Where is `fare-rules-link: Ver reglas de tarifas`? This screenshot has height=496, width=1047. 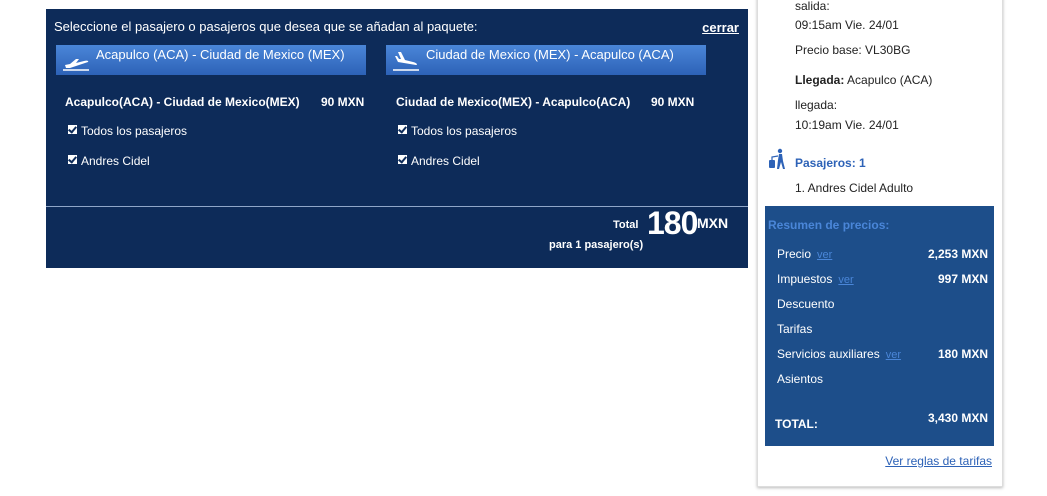 fare-rules-link: Ver reglas de tarifas is located at coordinates (938, 461).